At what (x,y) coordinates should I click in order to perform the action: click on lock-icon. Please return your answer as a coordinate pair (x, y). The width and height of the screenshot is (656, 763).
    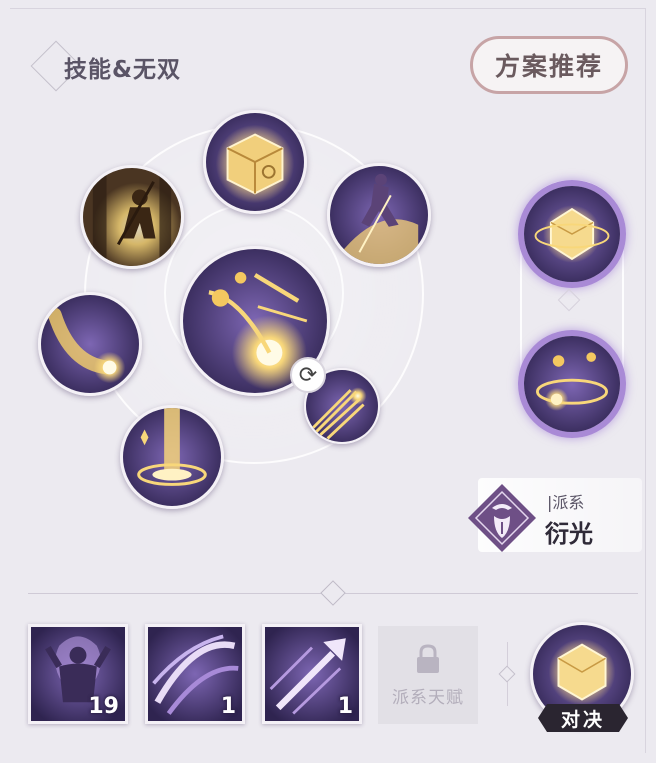
    Looking at the image, I should click on (428, 658).